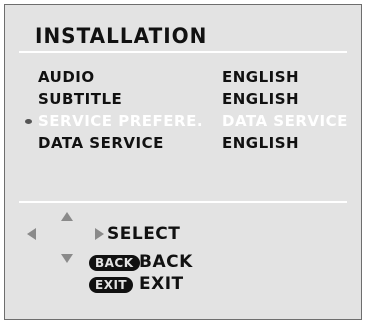 The height and width of the screenshot is (324, 370). I want to click on arrow-left-icon, so click(31, 234).